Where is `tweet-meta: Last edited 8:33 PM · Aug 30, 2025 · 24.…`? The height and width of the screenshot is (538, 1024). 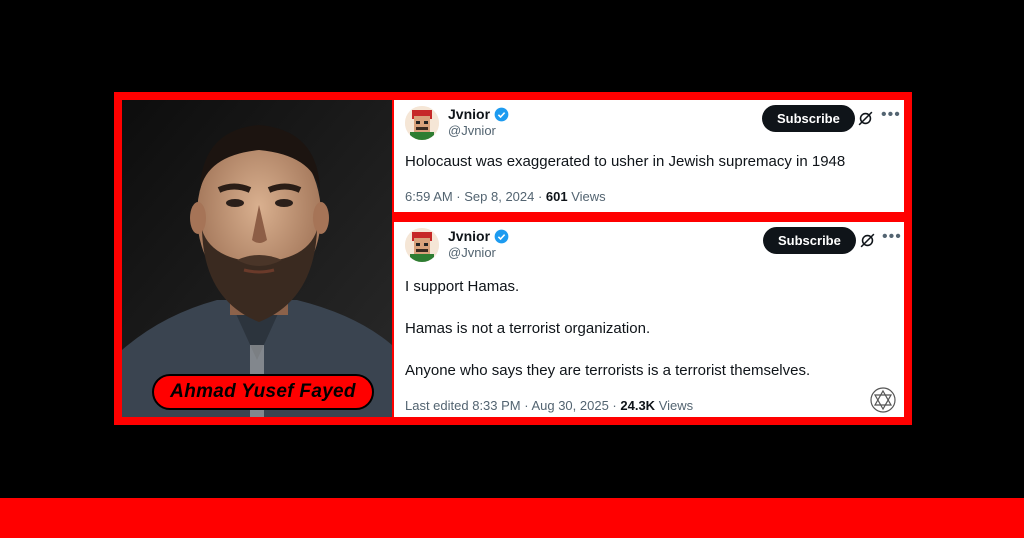 tweet-meta: Last edited 8:33 PM · Aug 30, 2025 · 24.… is located at coordinates (549, 405).